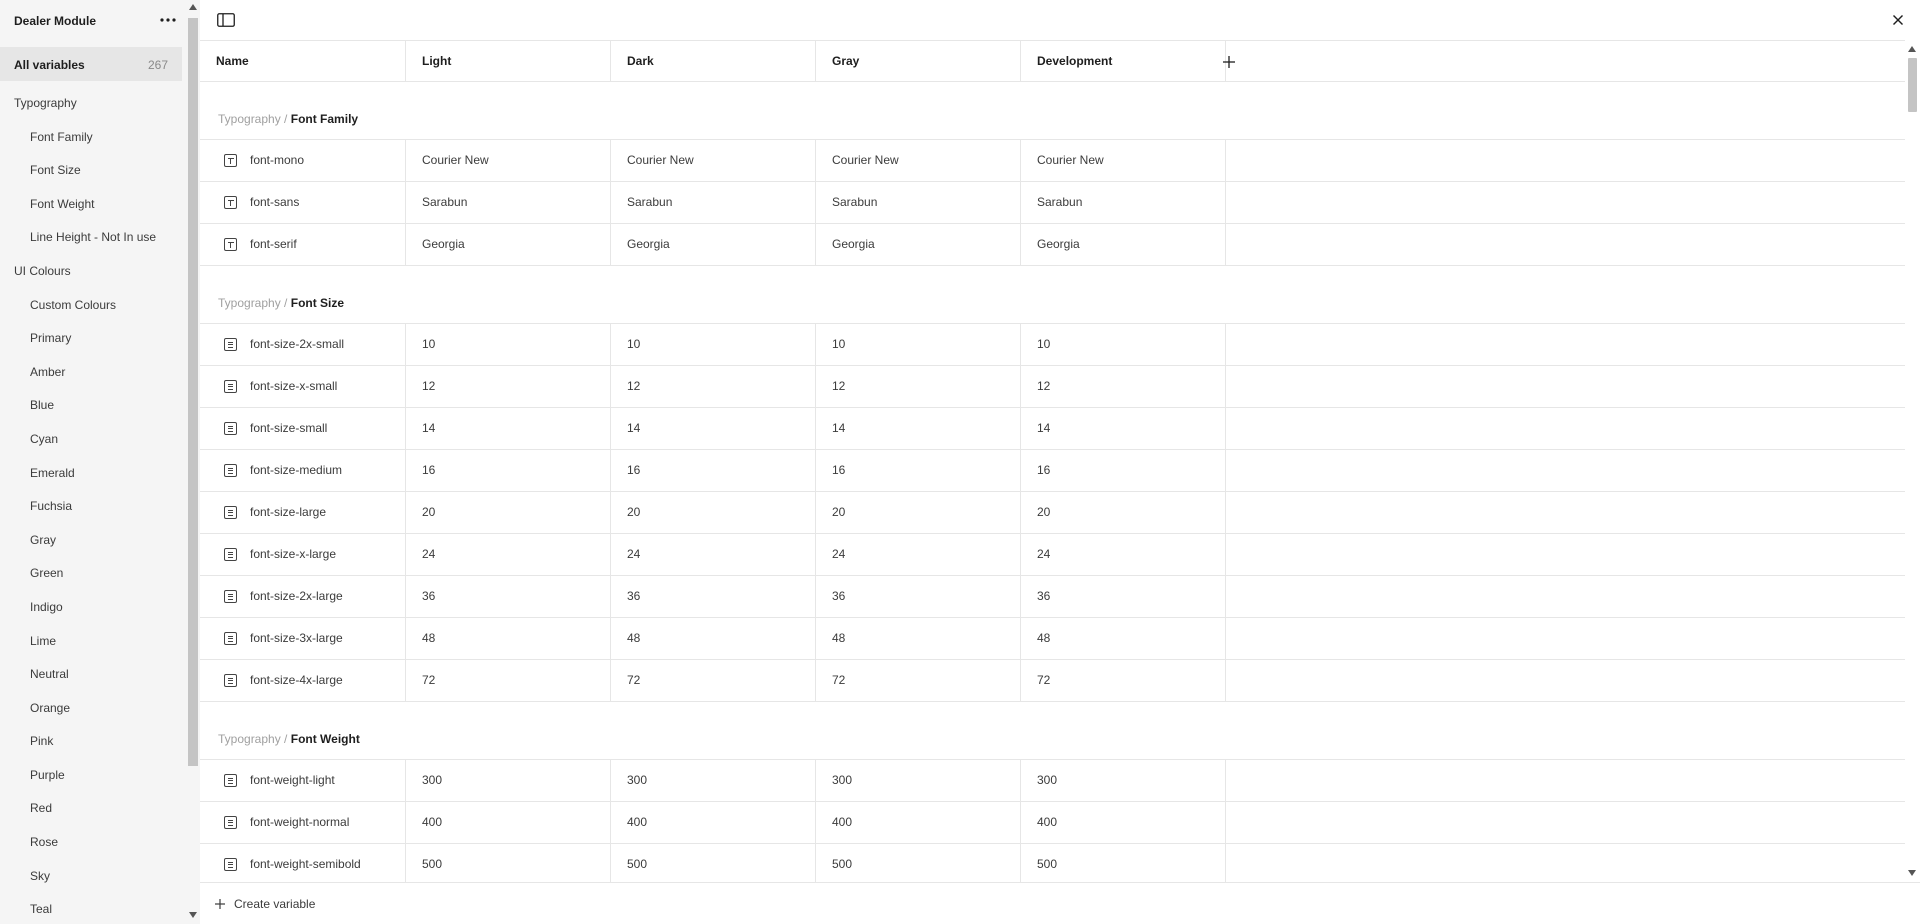  What do you see at coordinates (91, 843) in the screenshot?
I see `sidebar-item: Rose` at bounding box center [91, 843].